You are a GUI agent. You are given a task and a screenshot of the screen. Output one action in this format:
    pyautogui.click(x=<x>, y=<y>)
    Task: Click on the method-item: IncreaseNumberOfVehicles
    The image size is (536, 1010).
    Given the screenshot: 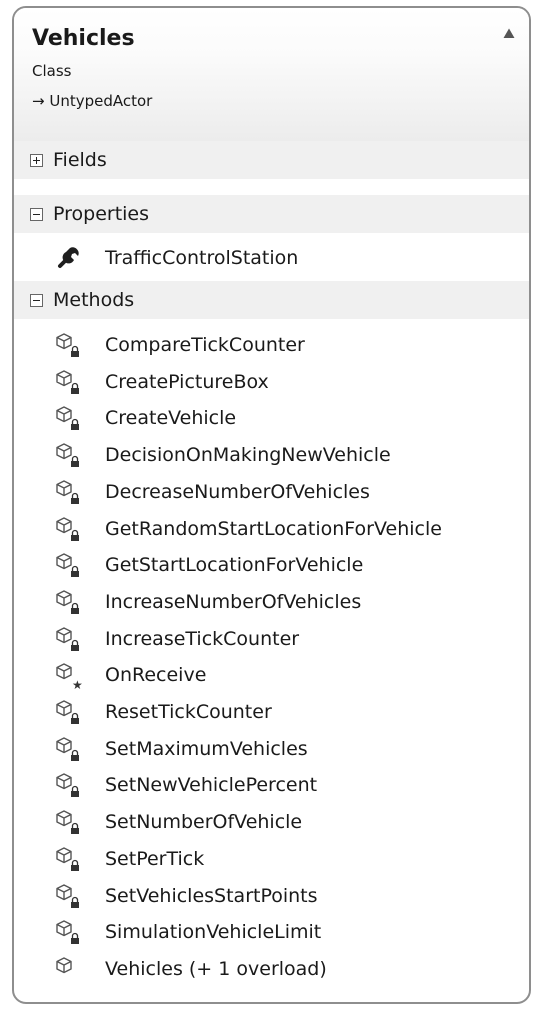 What is the action you would take?
    pyautogui.click(x=271, y=602)
    